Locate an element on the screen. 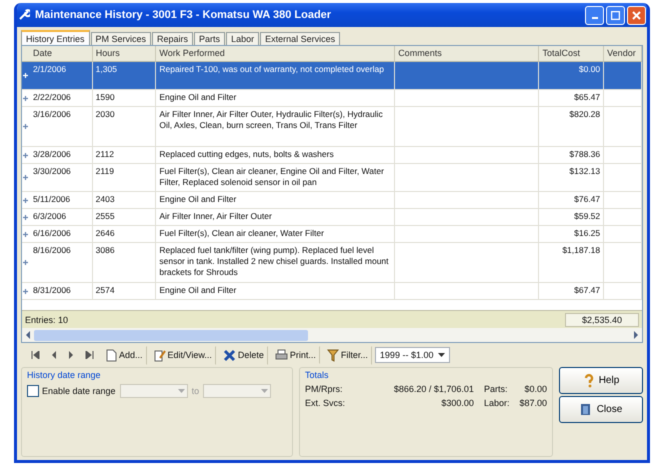  table-cell: 6/3/2006 is located at coordinates (61, 217).